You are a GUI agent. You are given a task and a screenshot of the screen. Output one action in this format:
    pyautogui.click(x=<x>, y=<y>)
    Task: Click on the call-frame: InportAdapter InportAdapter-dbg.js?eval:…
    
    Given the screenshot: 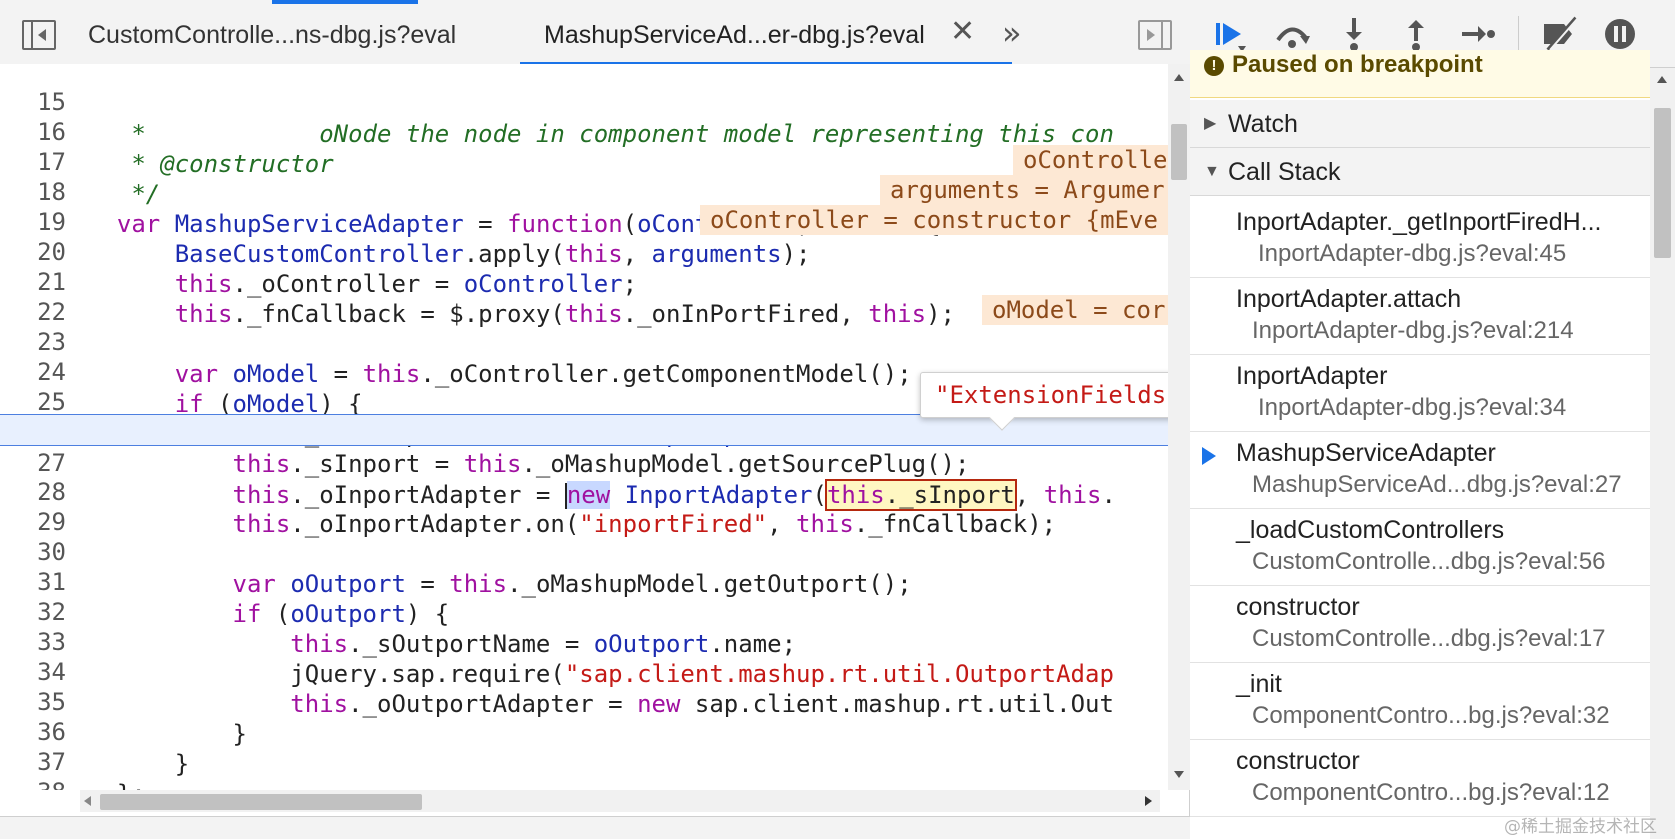 What is the action you would take?
    pyautogui.click(x=1420, y=391)
    